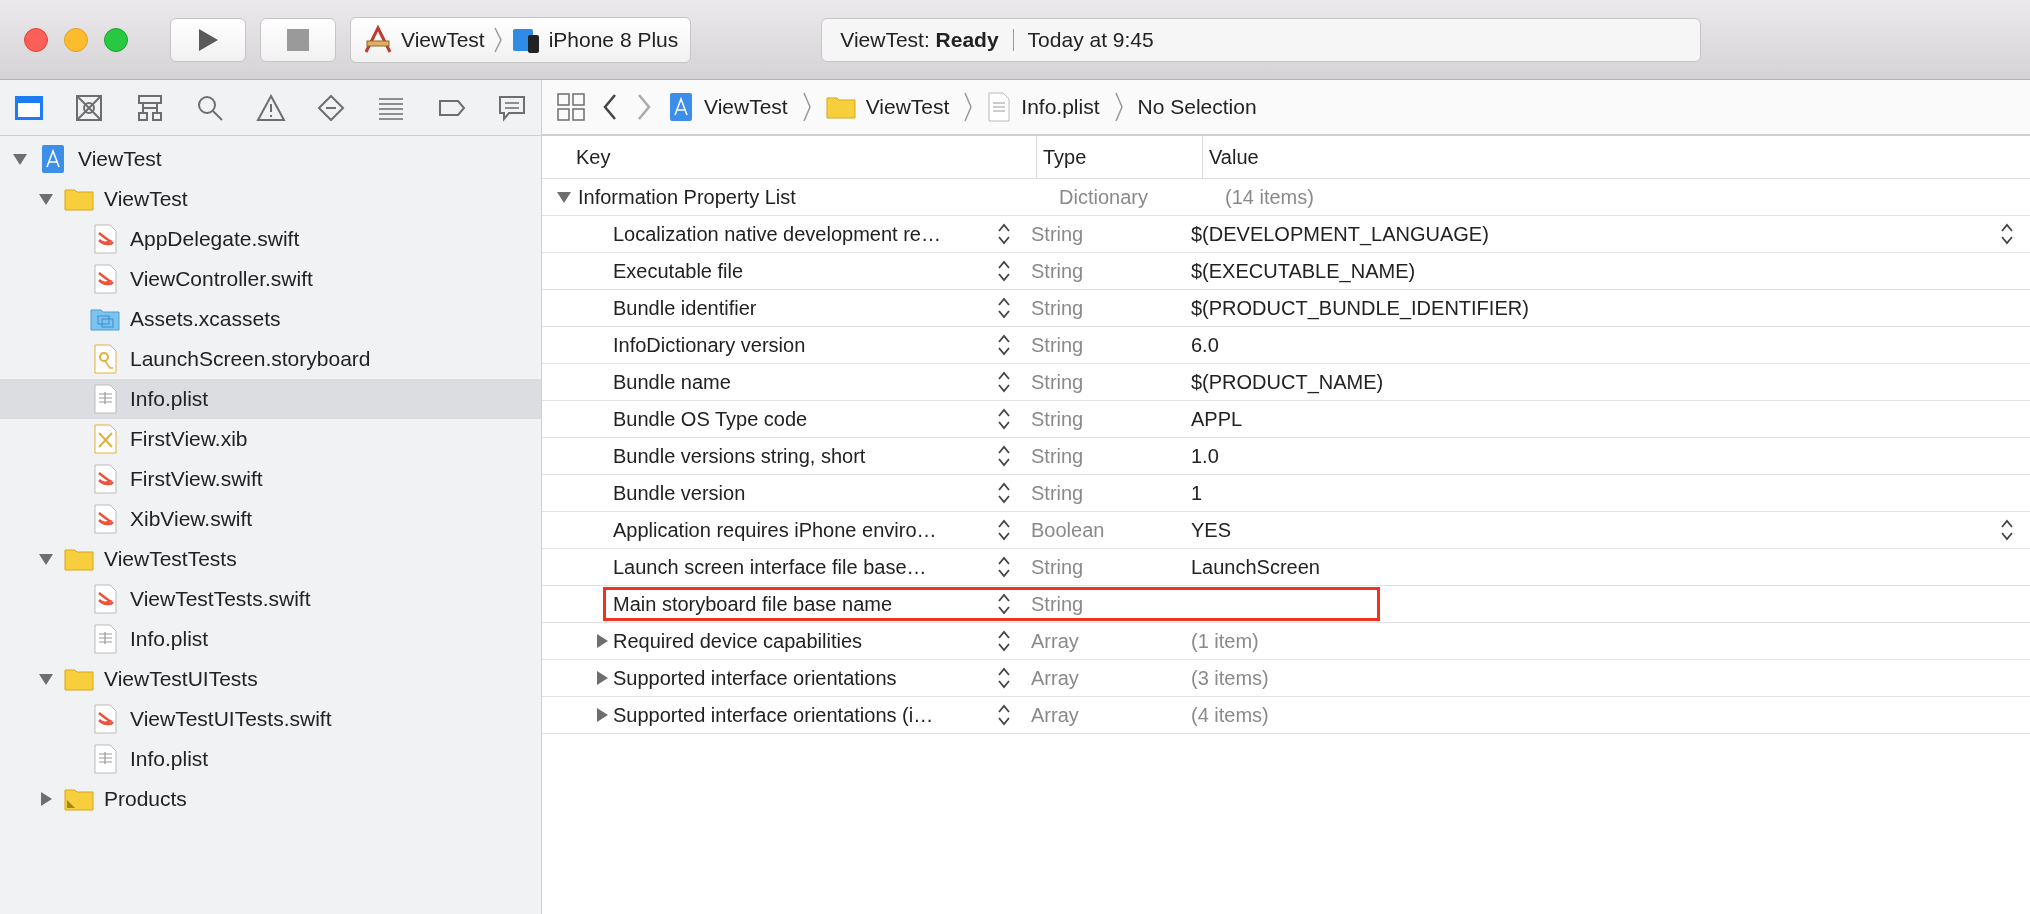  What do you see at coordinates (1068, 530) in the screenshot?
I see `type-cell-text: Boolean` at bounding box center [1068, 530].